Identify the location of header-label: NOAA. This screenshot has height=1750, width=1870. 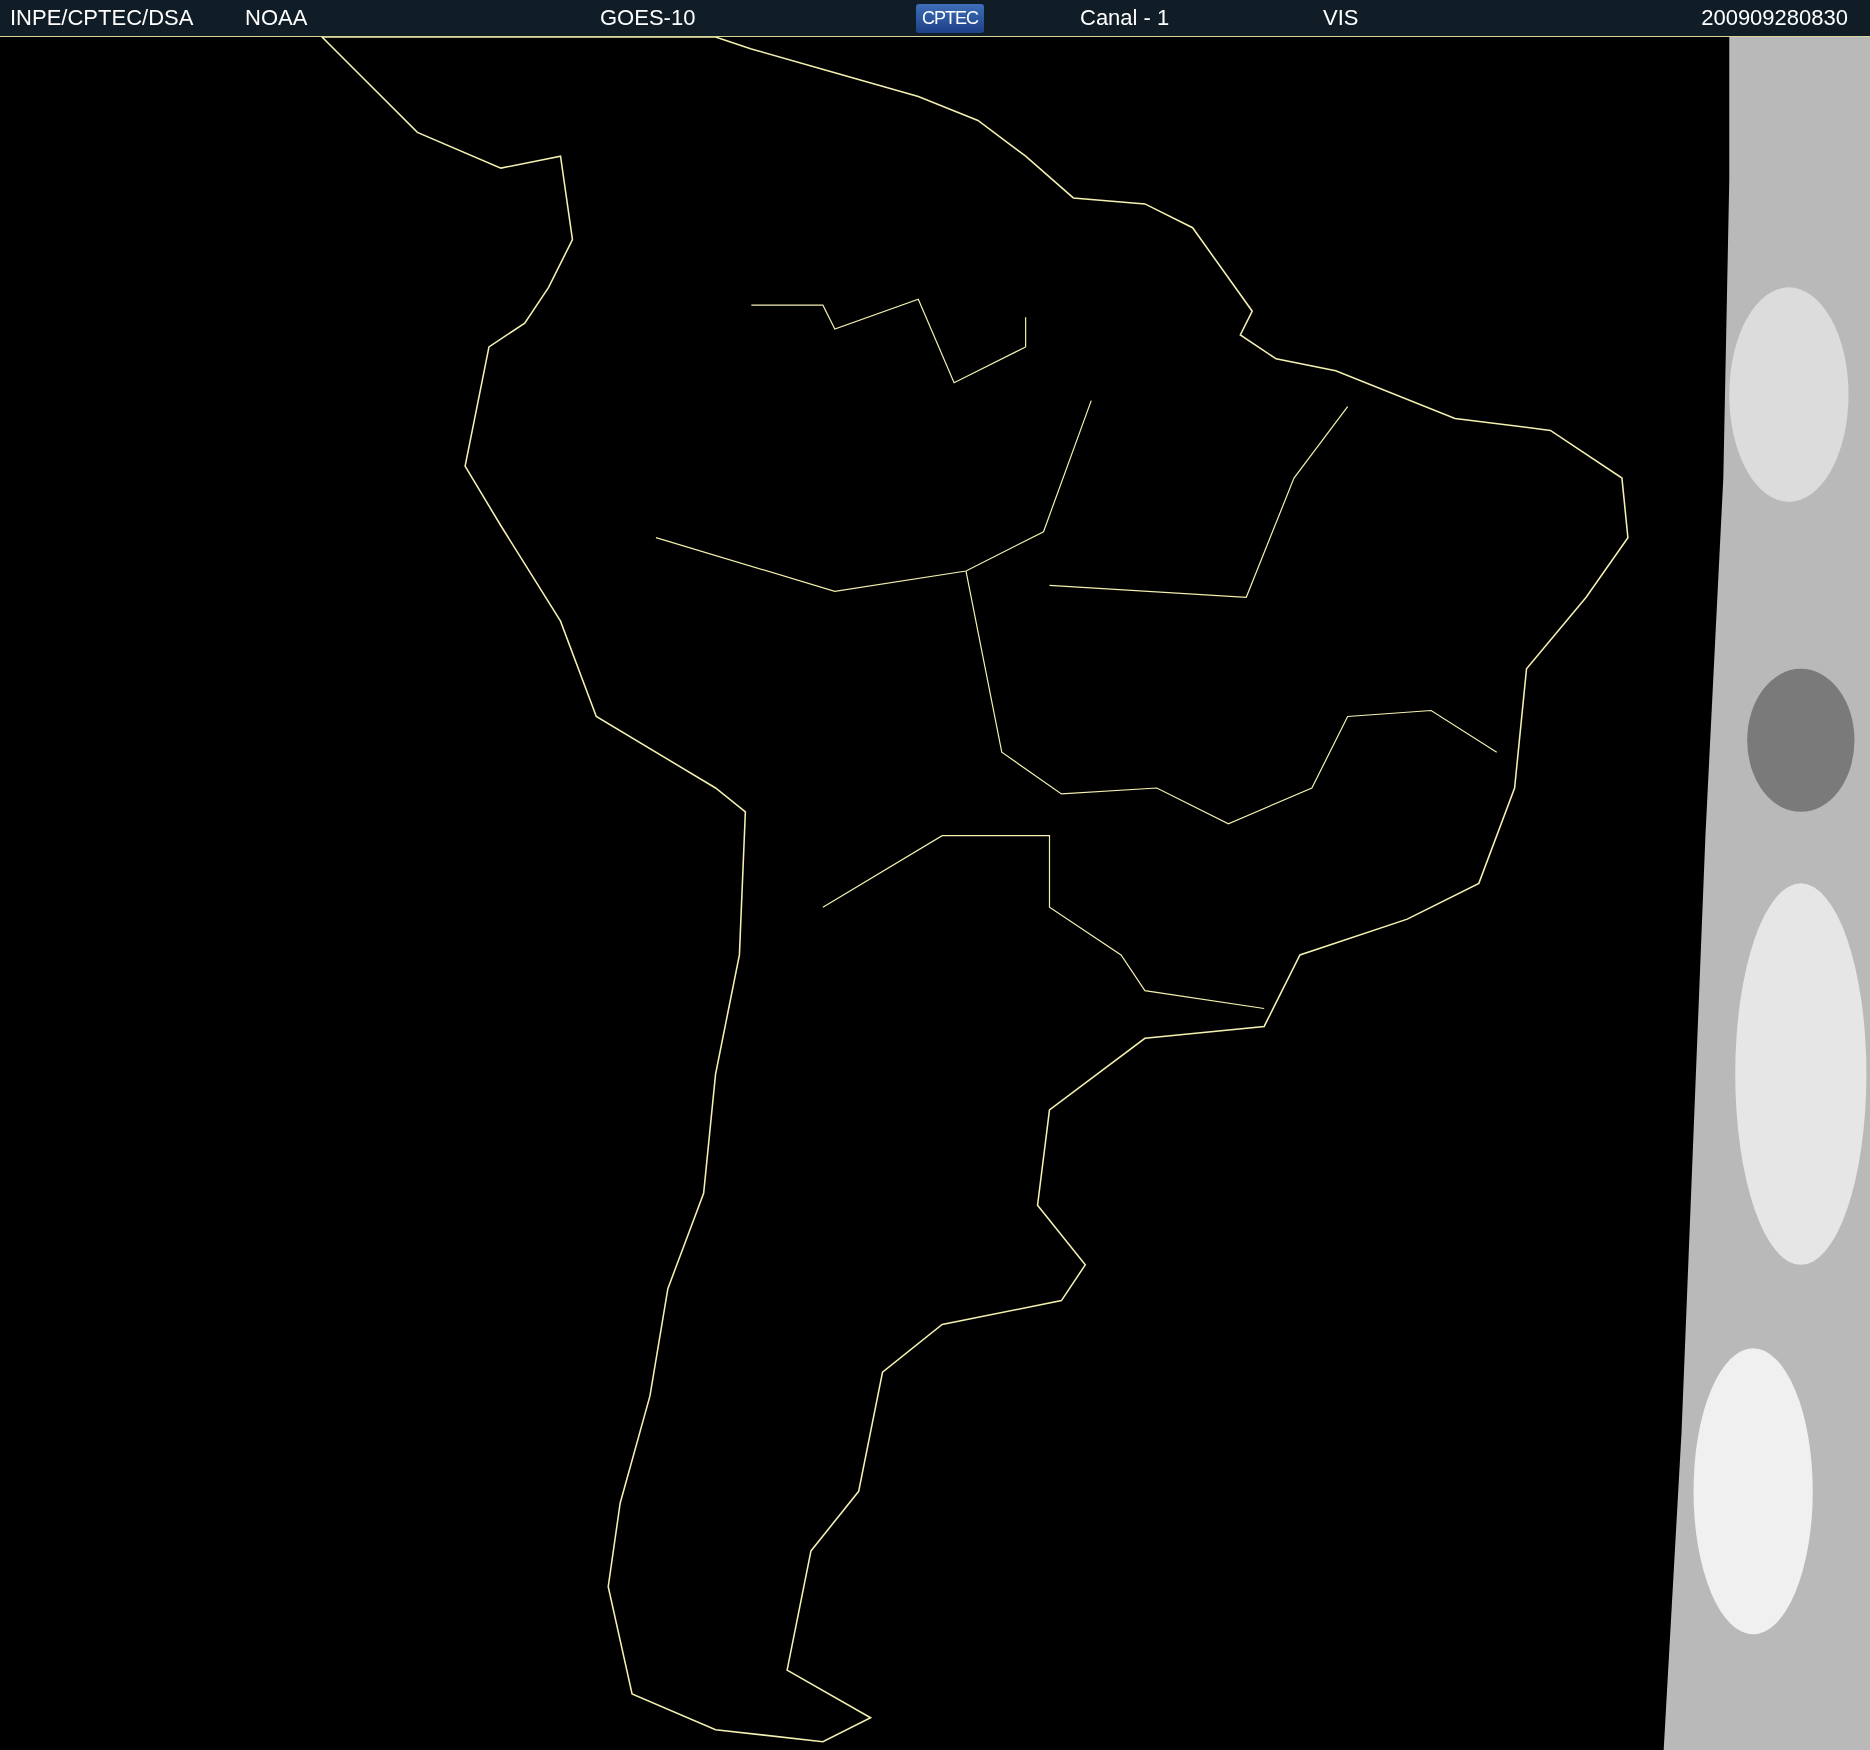
(277, 18).